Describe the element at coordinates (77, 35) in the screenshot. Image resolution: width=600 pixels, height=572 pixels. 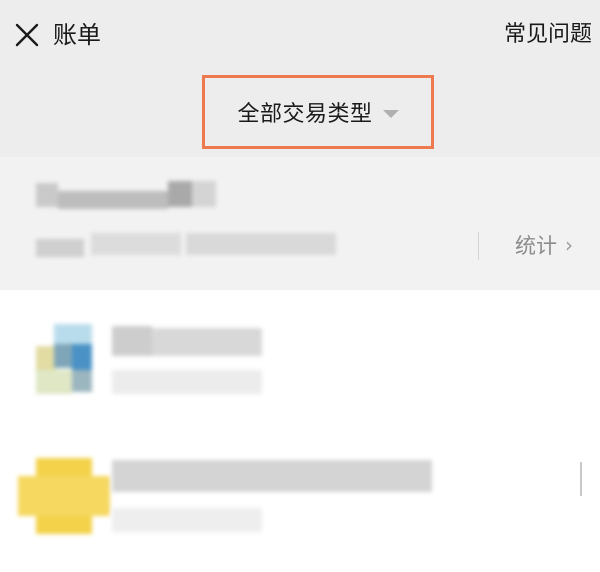
I see `page-title: 账单` at that location.